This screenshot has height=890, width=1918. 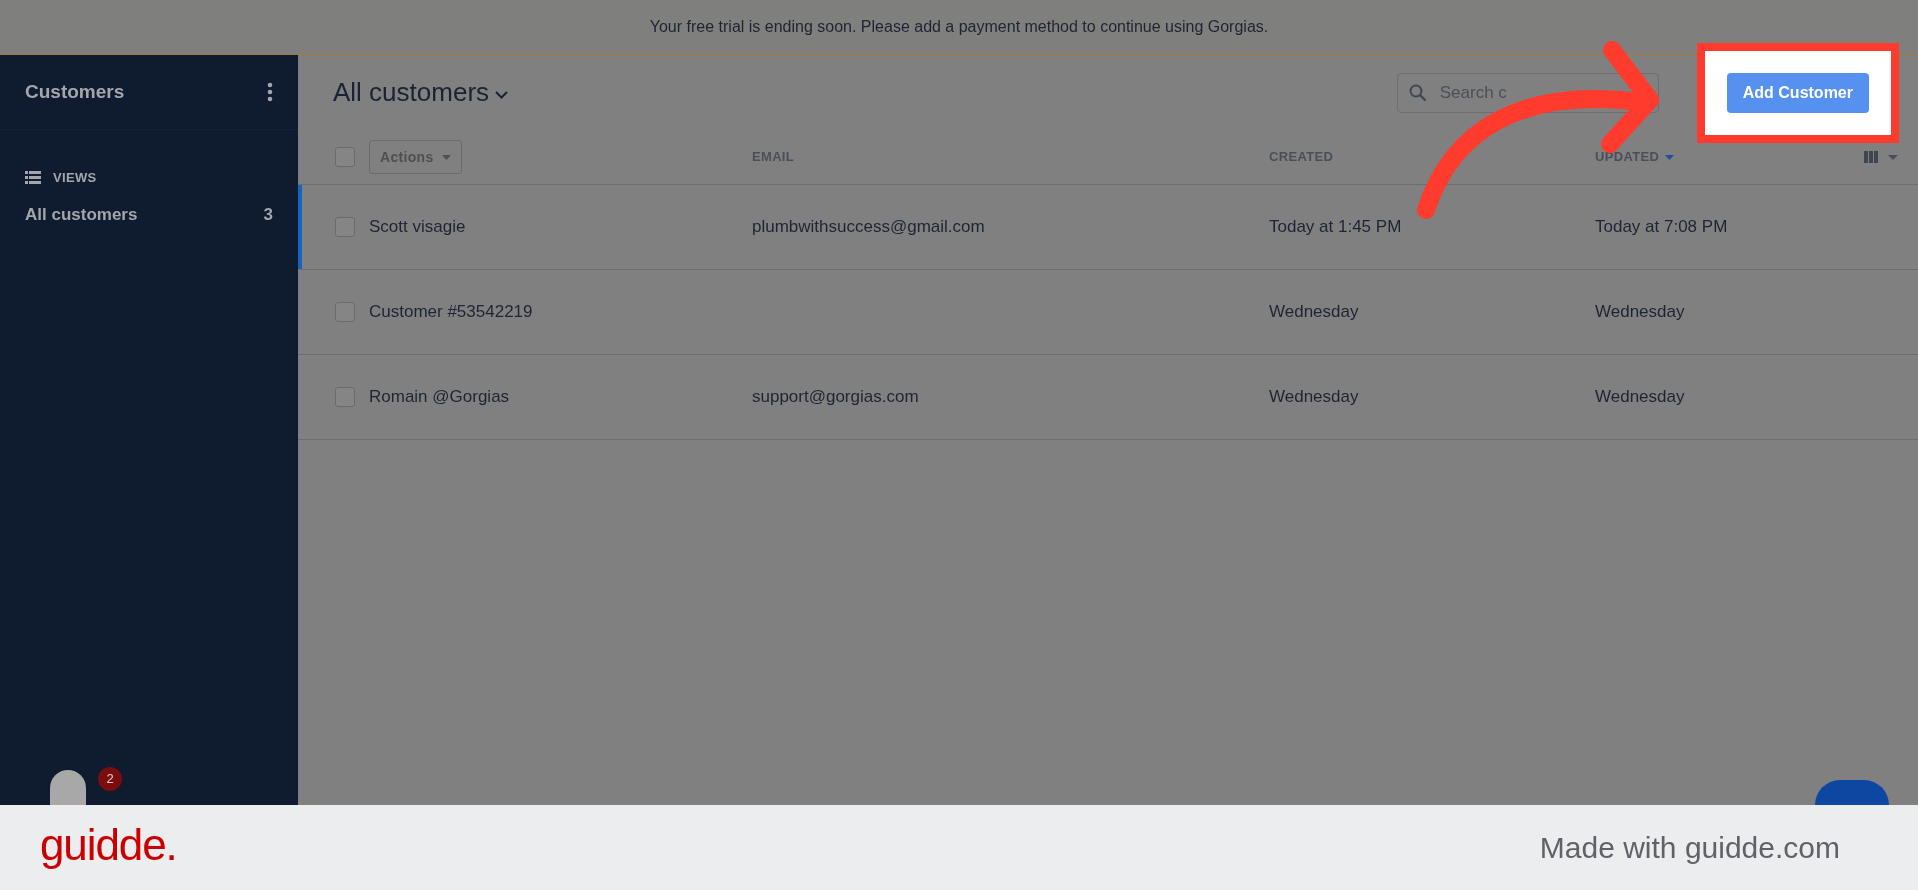 What do you see at coordinates (1661, 227) in the screenshot?
I see `table-cell: Today at 7:08 PM` at bounding box center [1661, 227].